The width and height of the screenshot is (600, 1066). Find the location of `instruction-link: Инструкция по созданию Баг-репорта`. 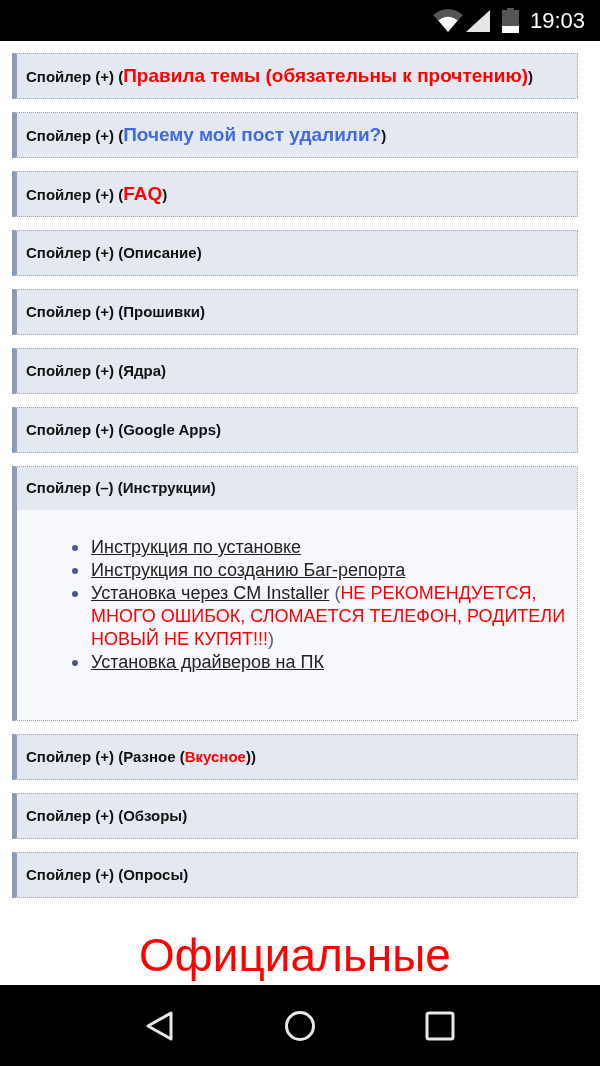

instruction-link: Инструкция по созданию Баг-репорта is located at coordinates (248, 570).